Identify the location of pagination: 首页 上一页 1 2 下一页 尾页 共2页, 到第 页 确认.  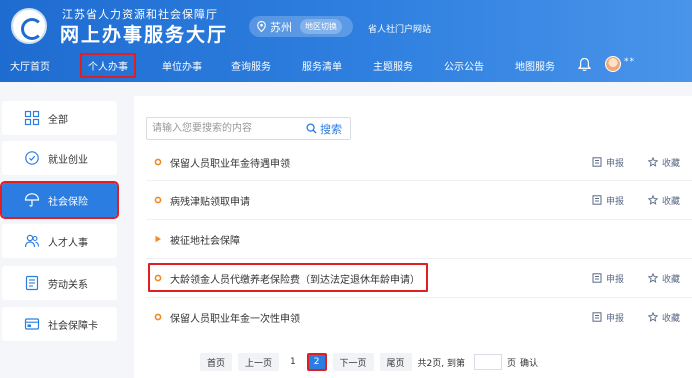
(371, 362).